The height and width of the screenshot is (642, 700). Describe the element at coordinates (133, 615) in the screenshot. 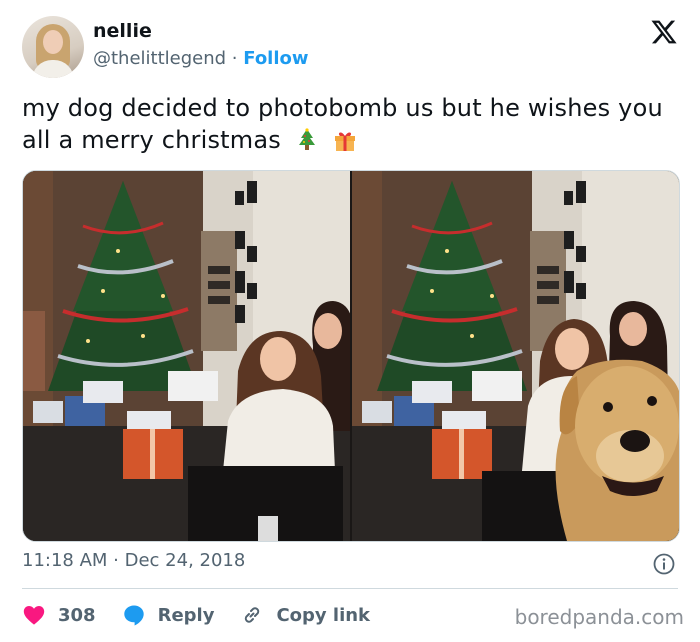

I see `reply-icon` at that location.